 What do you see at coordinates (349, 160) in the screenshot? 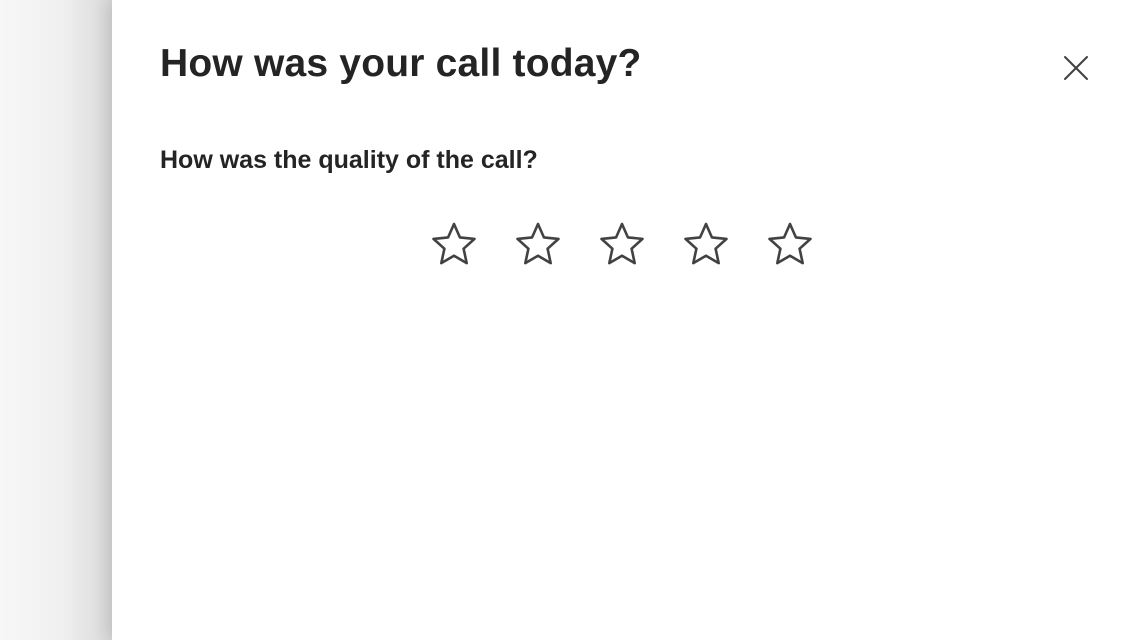
I see `call-quality-question: How was the quality of the call?` at bounding box center [349, 160].